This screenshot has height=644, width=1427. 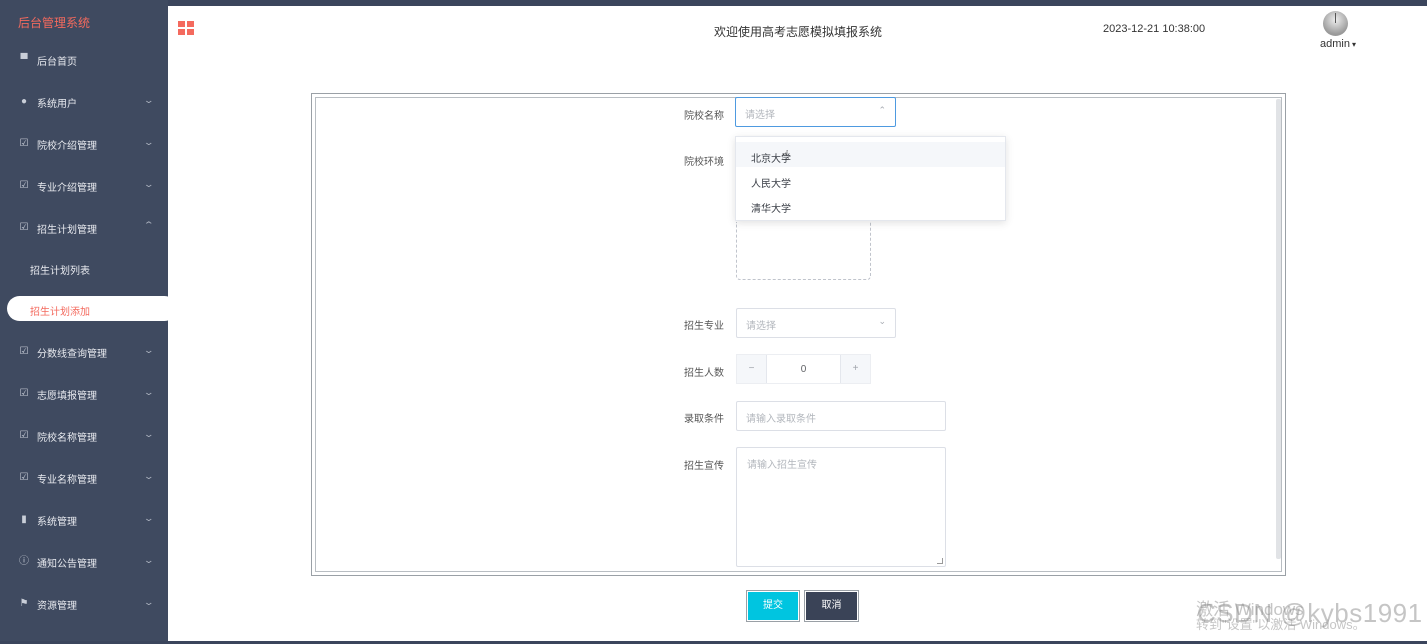 I want to click on school-name-select: 请选择 ⌃, so click(x=815, y=112).